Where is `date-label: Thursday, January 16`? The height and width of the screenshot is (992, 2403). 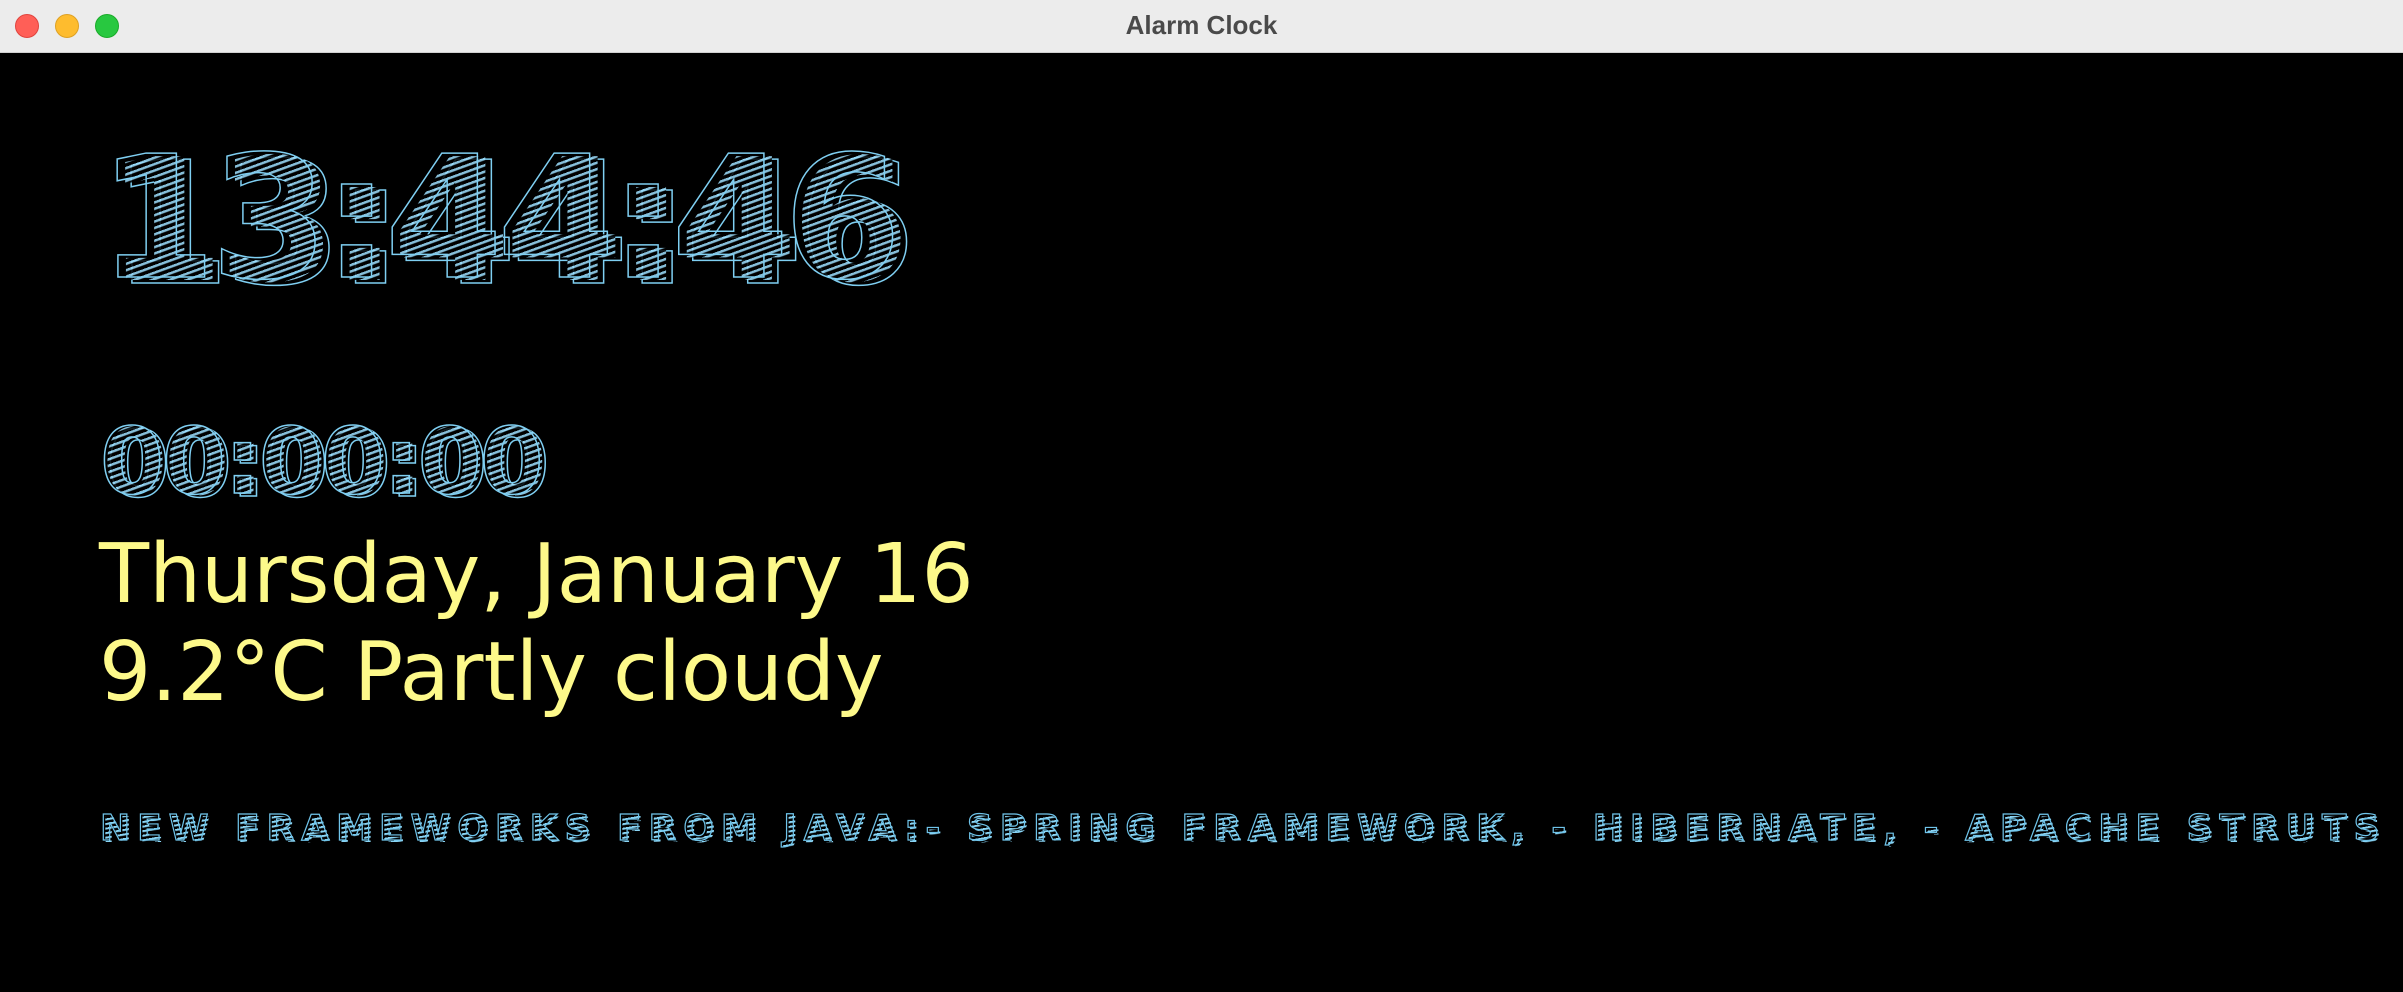
date-label: Thursday, January 16 is located at coordinates (536, 574).